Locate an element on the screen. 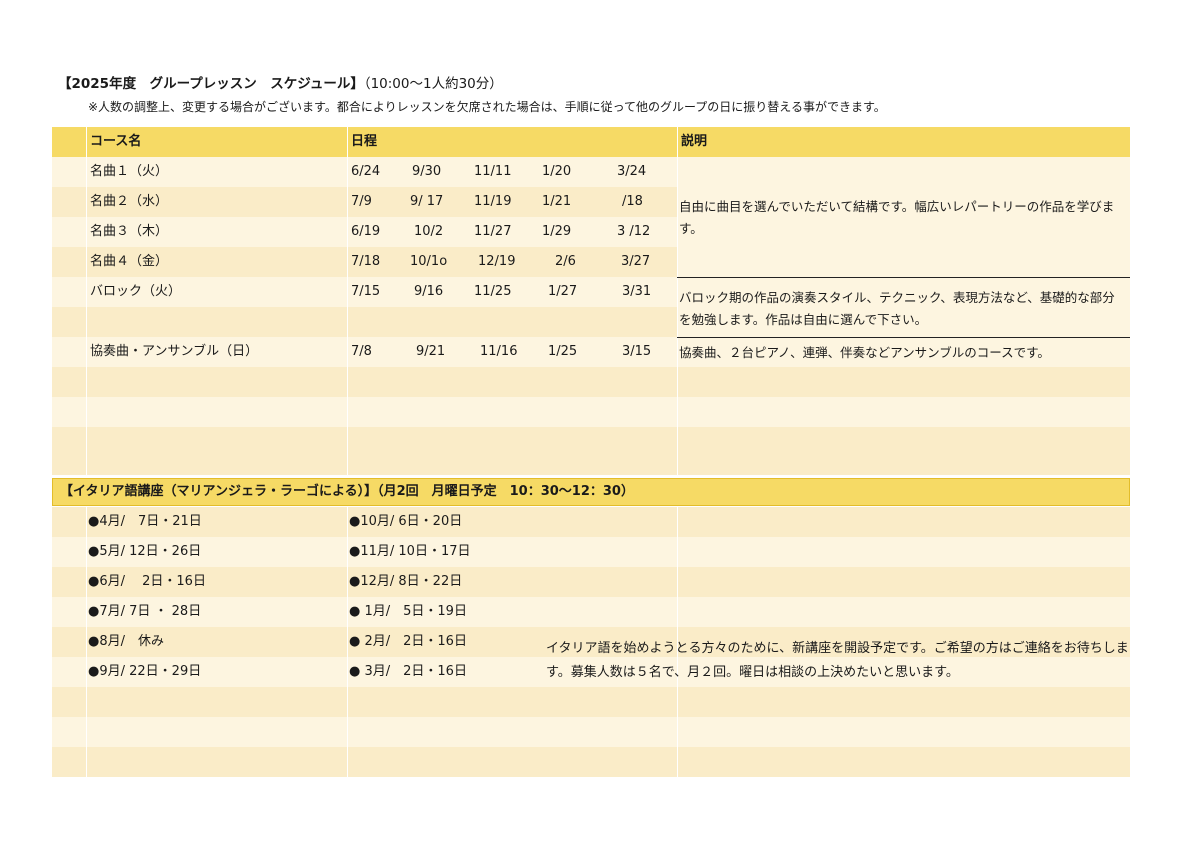  schedule-date: 3/24 is located at coordinates (632, 171).